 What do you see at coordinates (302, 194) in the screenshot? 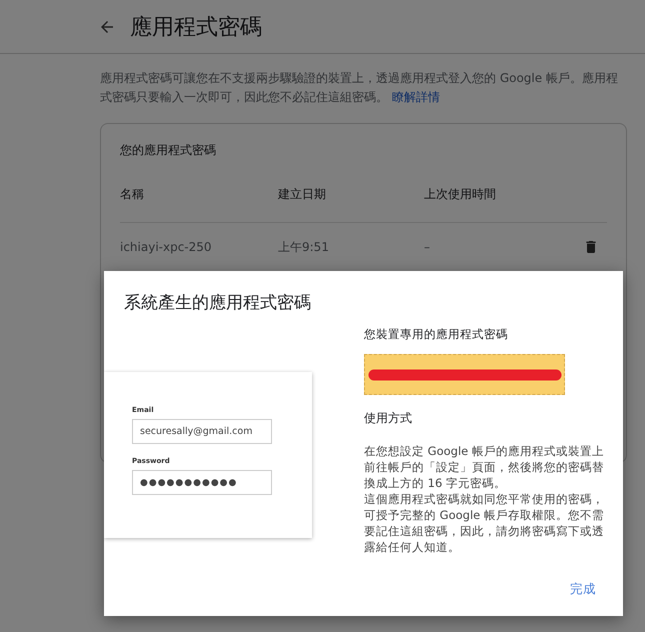
I see `column-header: 建立日期` at bounding box center [302, 194].